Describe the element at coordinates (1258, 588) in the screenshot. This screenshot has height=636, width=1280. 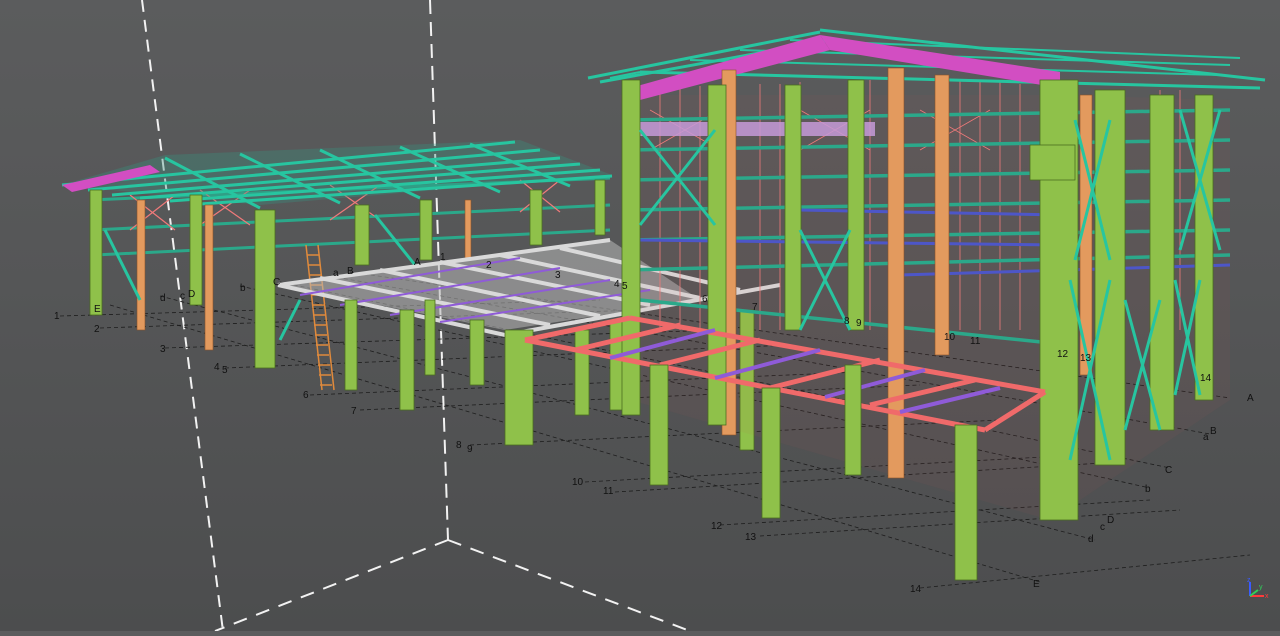
I see `axis-triad-icon: z x y` at that location.